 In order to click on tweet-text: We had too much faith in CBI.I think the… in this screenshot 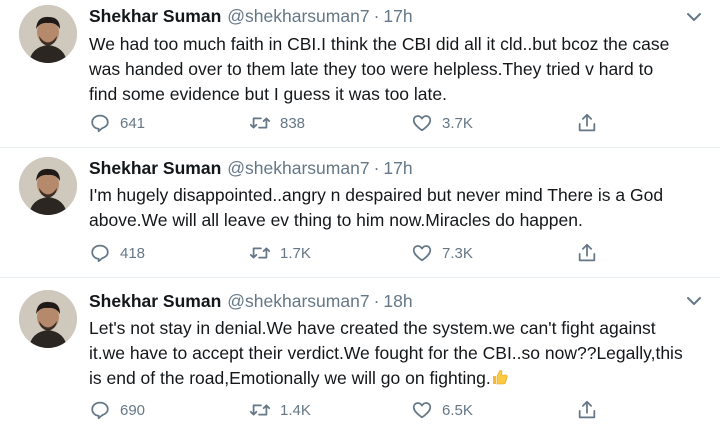, I will do `click(379, 69)`.